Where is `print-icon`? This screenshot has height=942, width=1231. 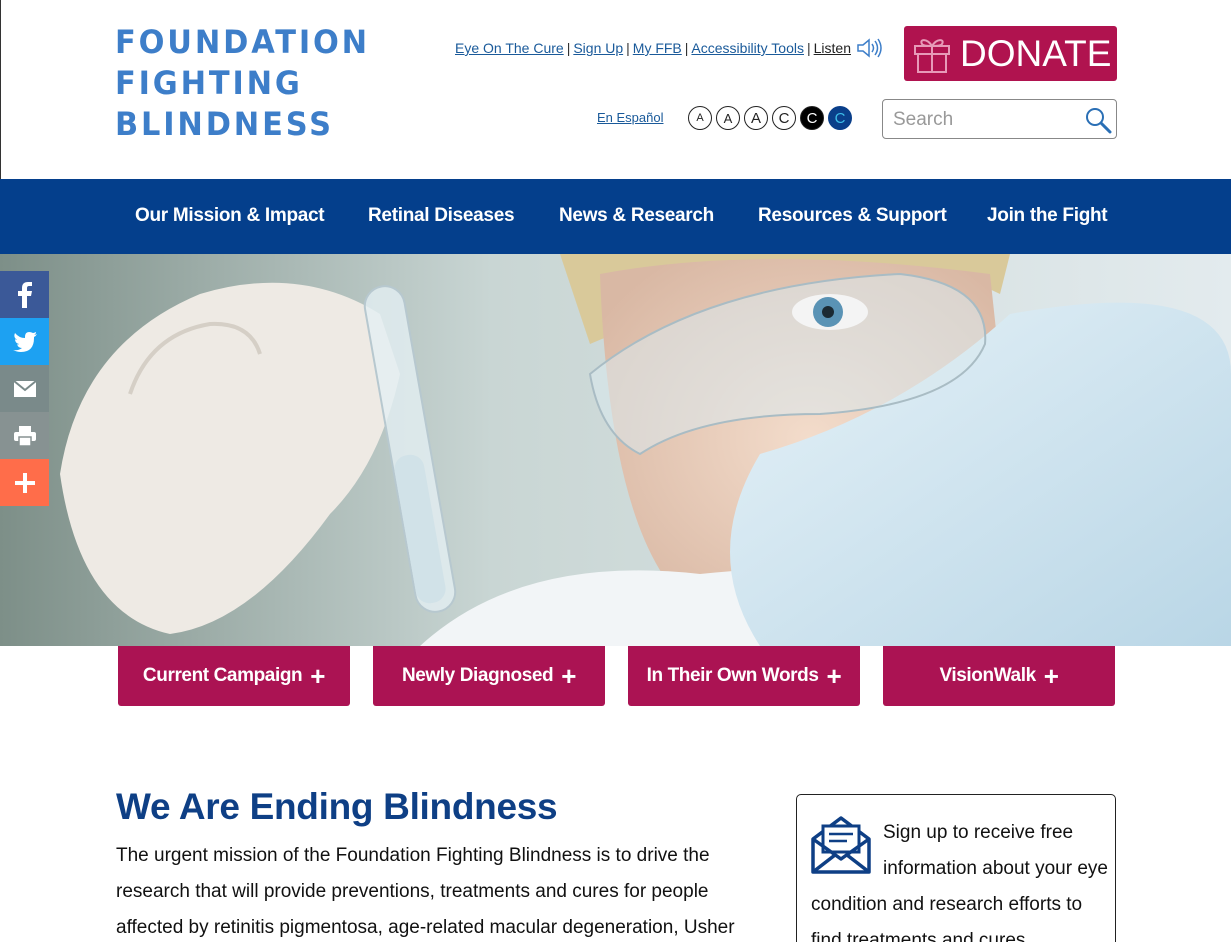 print-icon is located at coordinates (24, 435).